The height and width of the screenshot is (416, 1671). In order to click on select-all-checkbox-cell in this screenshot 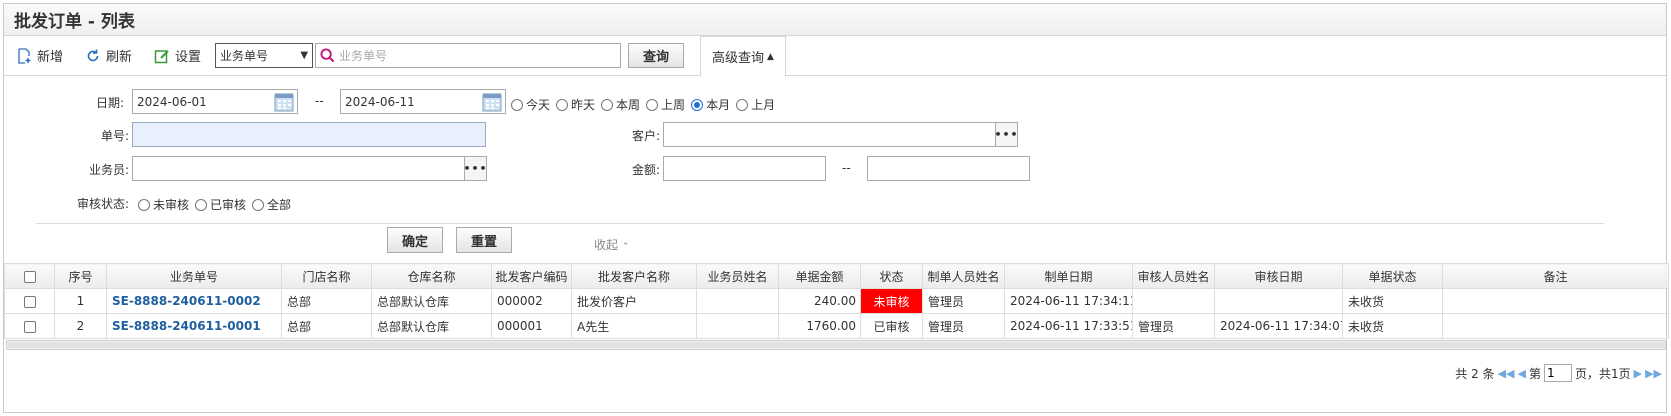, I will do `click(29, 276)`.